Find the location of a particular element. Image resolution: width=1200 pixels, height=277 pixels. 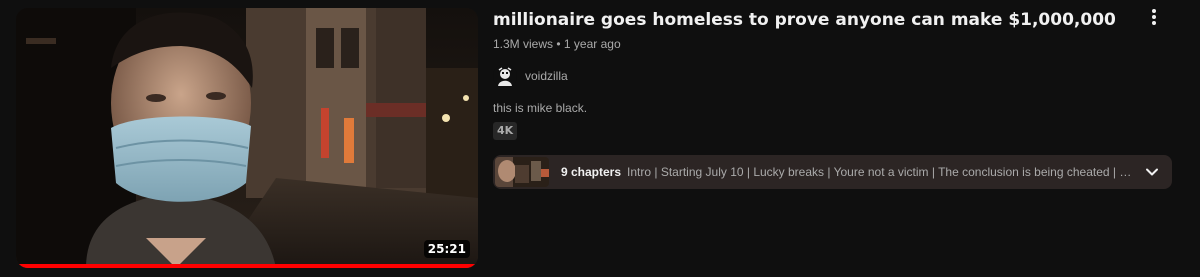

more-vert-icon is located at coordinates (1154, 17).